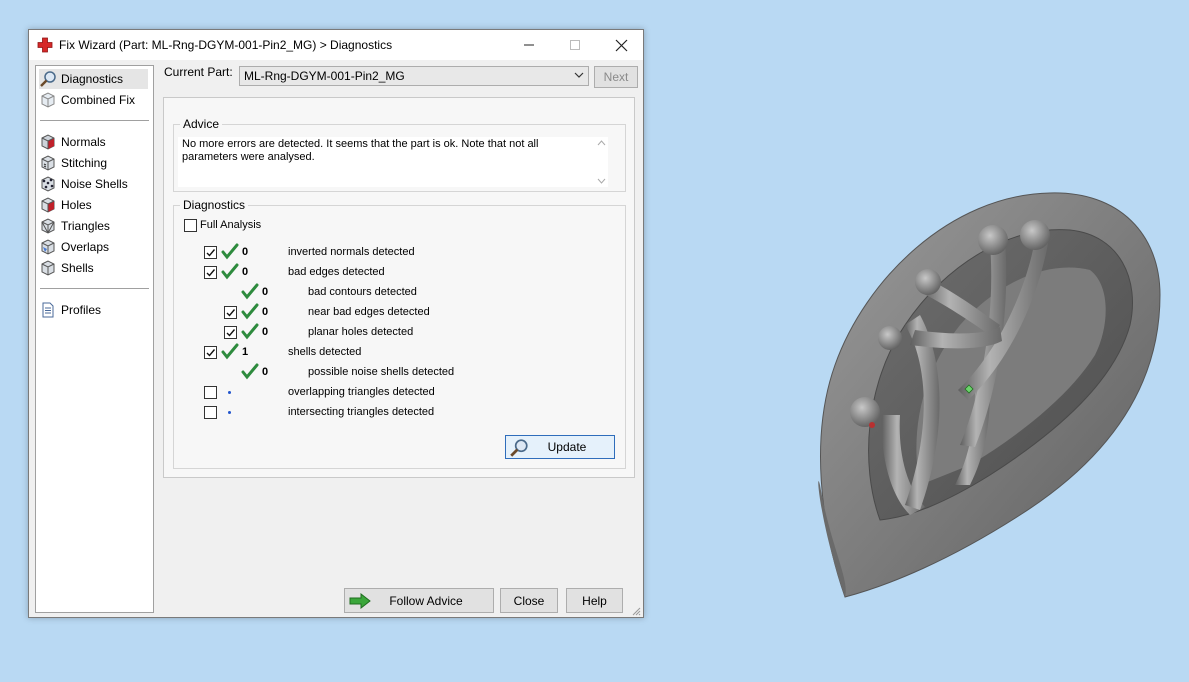 This screenshot has width=1189, height=682. I want to click on full-analysis-label: Full Analysis, so click(231, 225).